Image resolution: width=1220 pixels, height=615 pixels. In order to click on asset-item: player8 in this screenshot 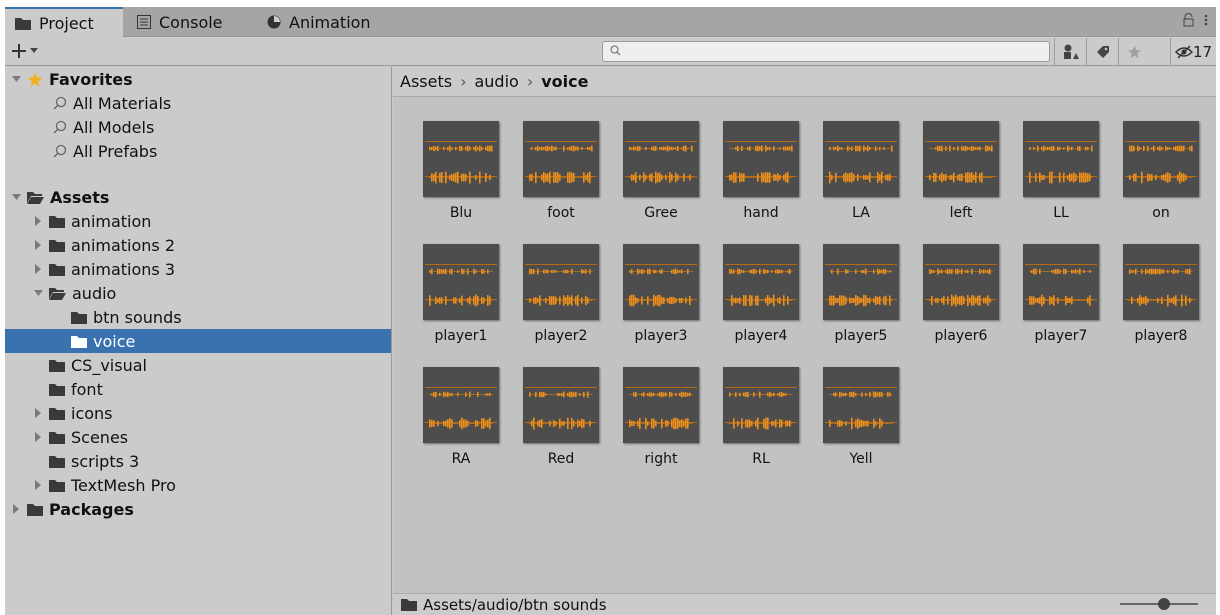, I will do `click(1161, 299)`.